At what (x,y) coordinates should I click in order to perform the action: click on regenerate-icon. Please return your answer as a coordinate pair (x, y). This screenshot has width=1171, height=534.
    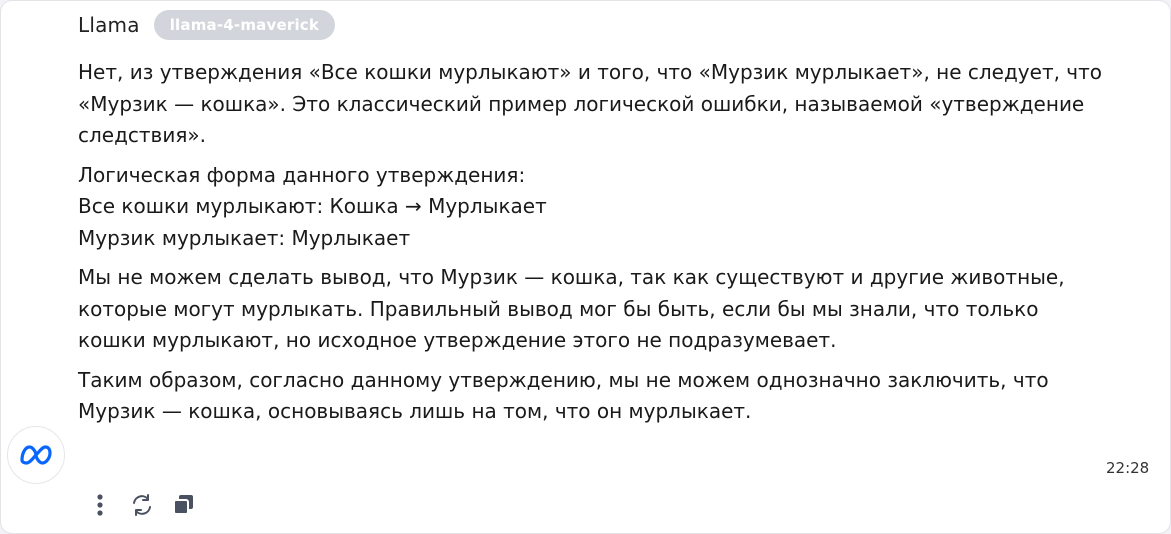
    Looking at the image, I should click on (142, 505).